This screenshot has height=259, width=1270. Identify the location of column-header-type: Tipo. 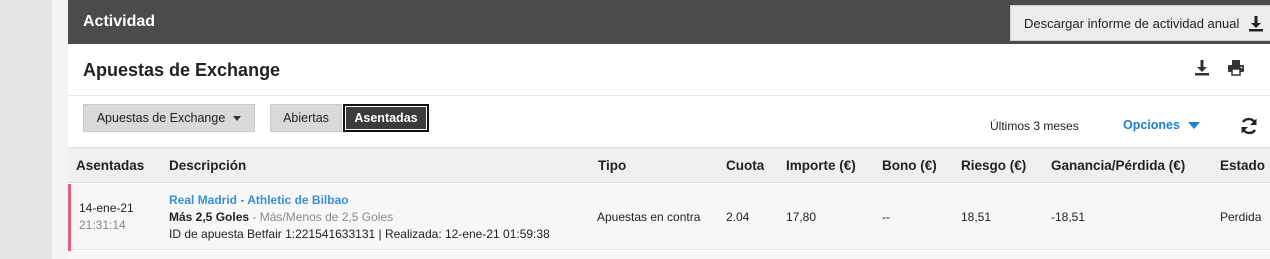
(612, 165).